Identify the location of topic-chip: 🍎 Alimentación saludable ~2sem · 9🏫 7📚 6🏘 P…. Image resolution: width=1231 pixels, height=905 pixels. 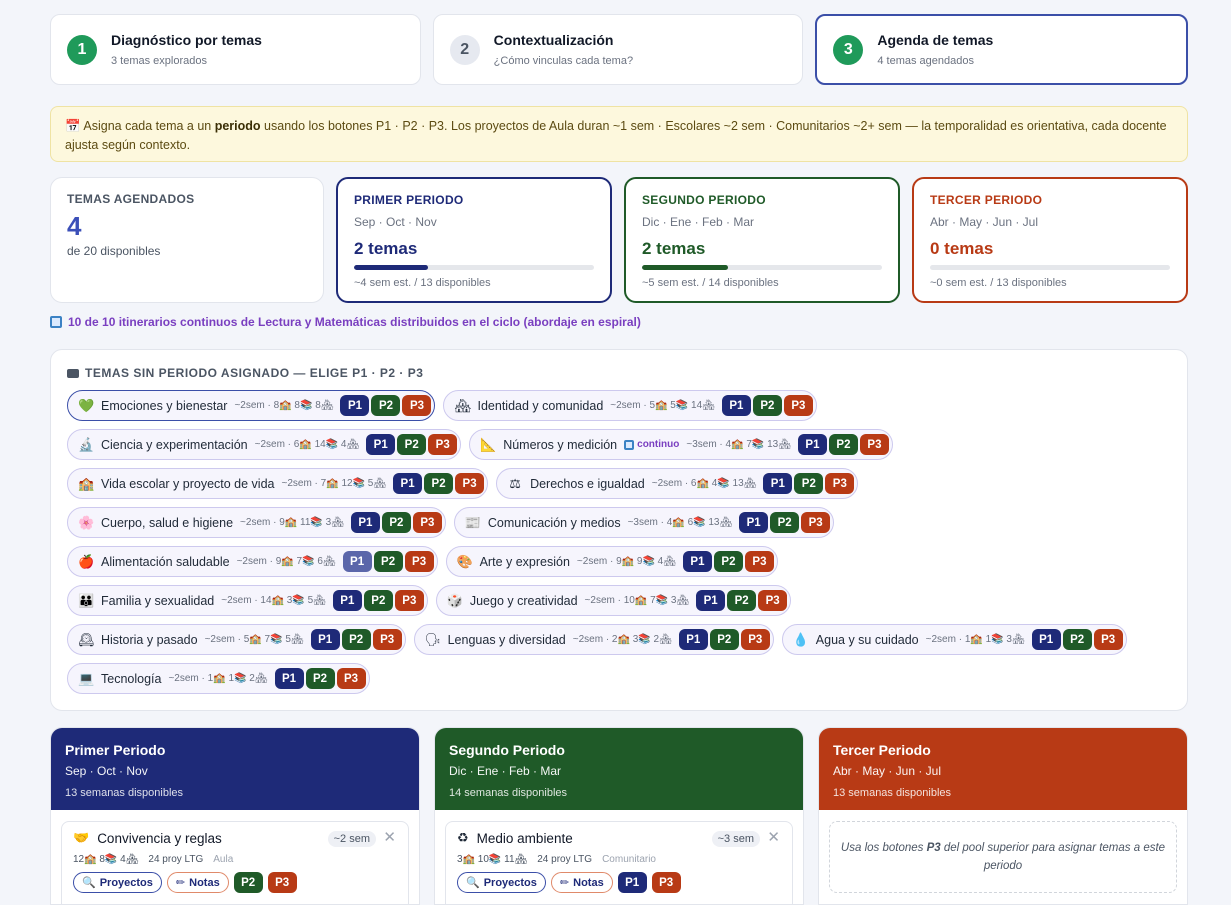
(252, 561).